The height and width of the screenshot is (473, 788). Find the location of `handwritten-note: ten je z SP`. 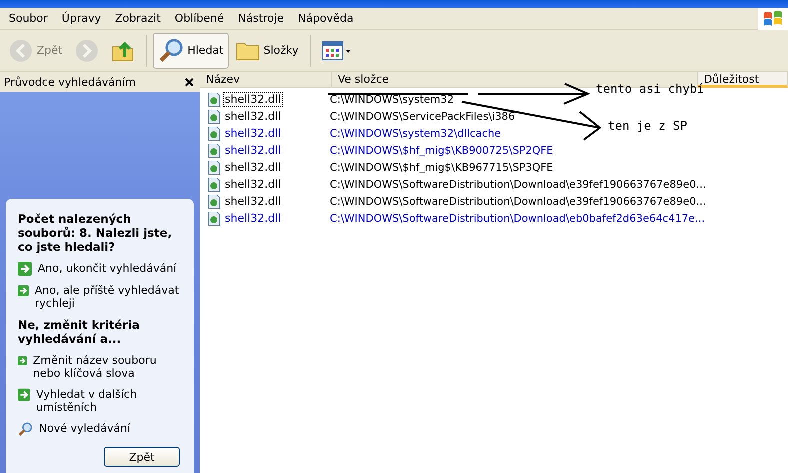

handwritten-note: ten je z SP is located at coordinates (648, 126).